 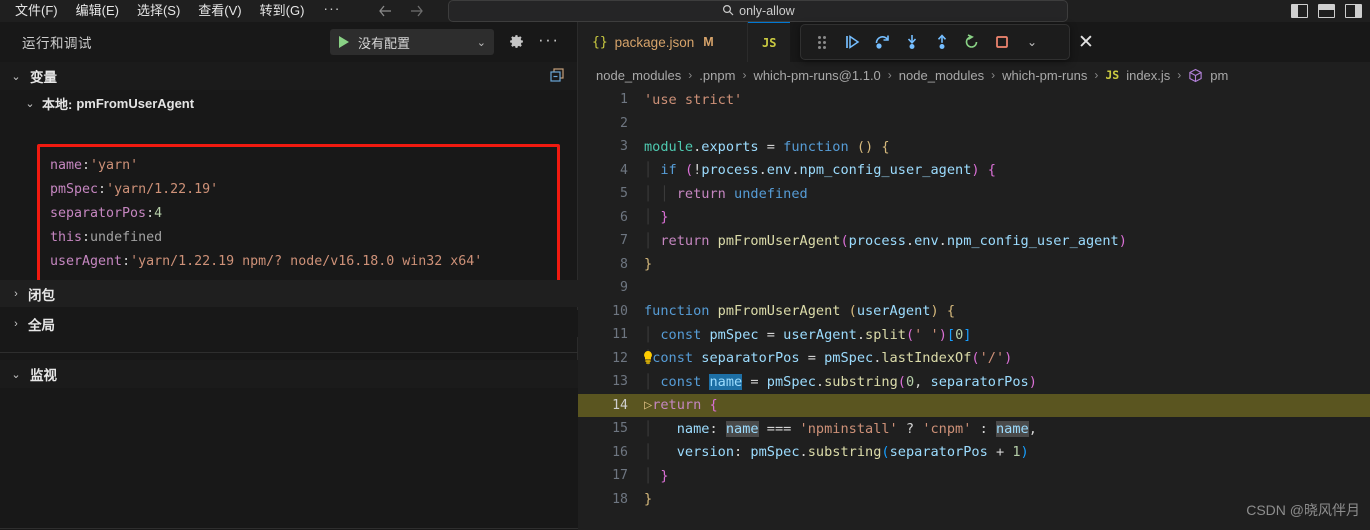 What do you see at coordinates (412, 42) in the screenshot?
I see `launch-configuration-selector: 没有配置 ⌄` at bounding box center [412, 42].